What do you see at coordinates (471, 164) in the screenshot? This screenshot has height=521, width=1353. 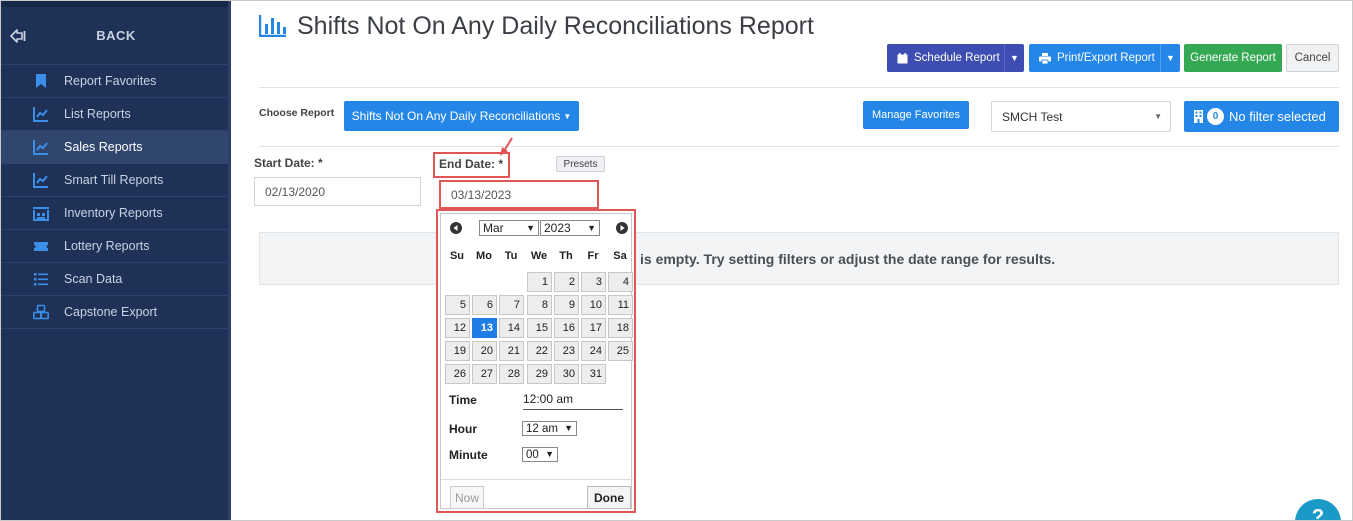 I see `end-date-label: End Date: *` at bounding box center [471, 164].